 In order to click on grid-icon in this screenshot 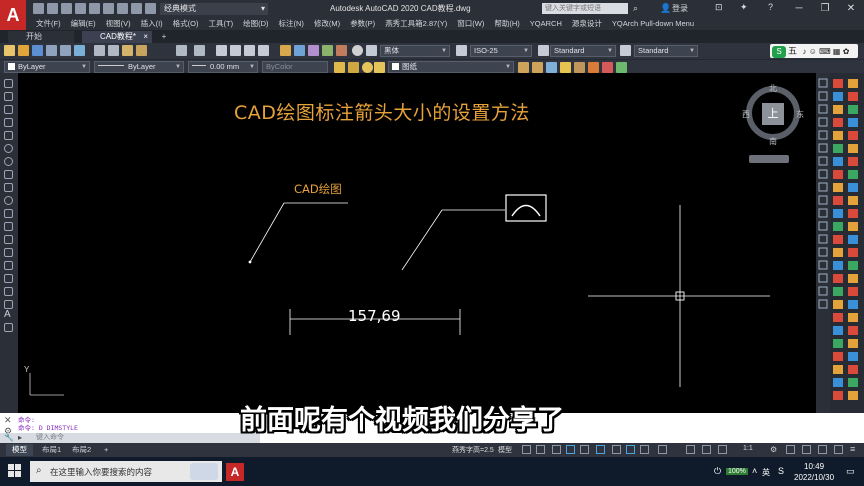, I will do `click(526, 449)`.